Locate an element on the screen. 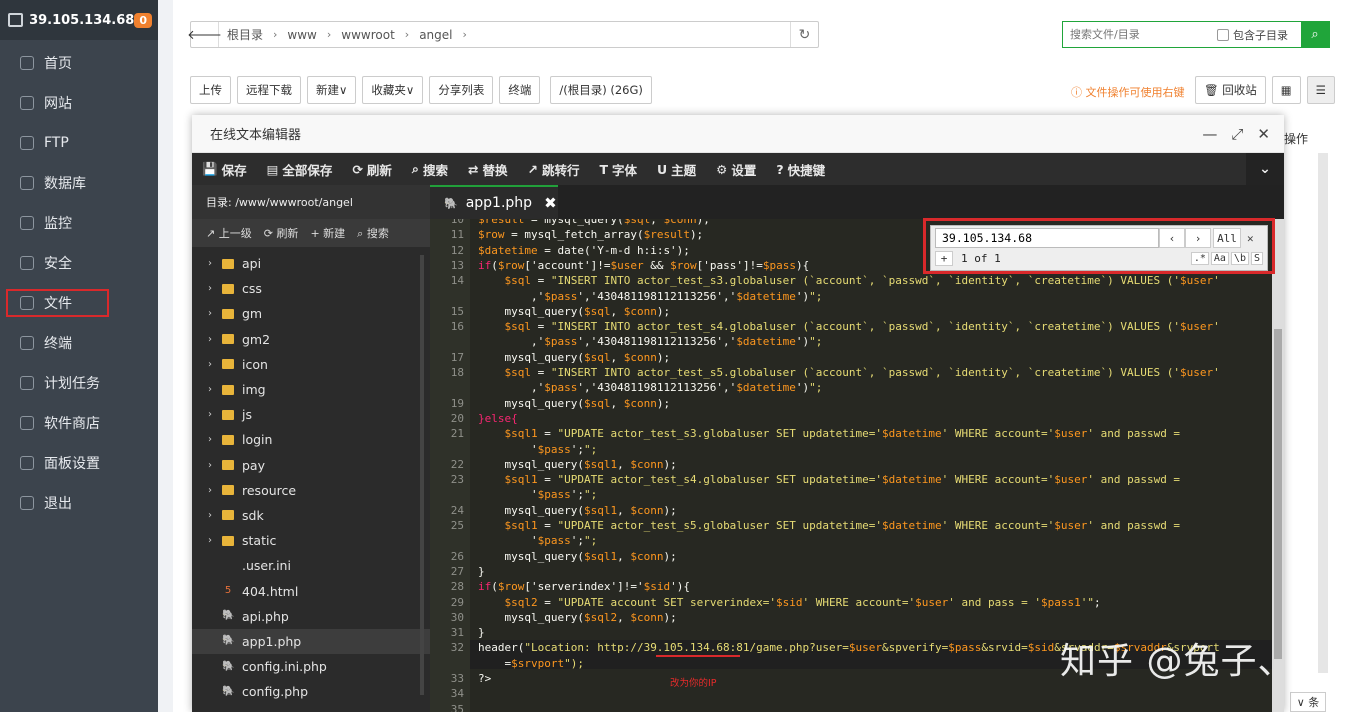 The width and height of the screenshot is (1350, 712). tree-item: › icon is located at coordinates (311, 364).